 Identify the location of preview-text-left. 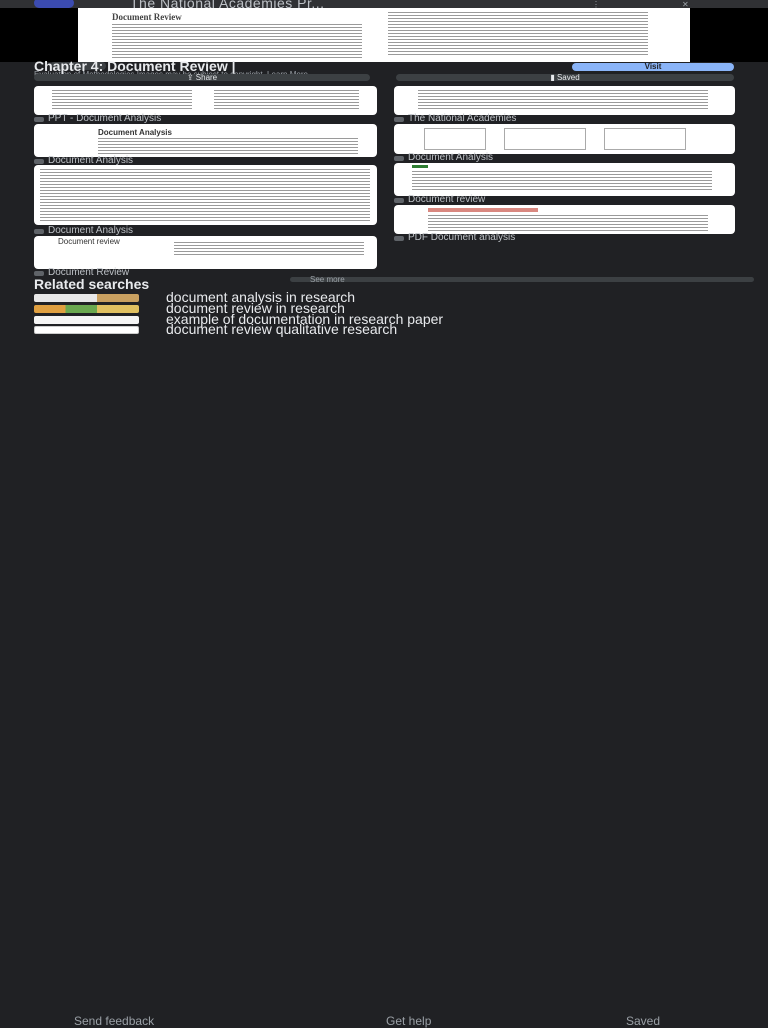
(237, 42).